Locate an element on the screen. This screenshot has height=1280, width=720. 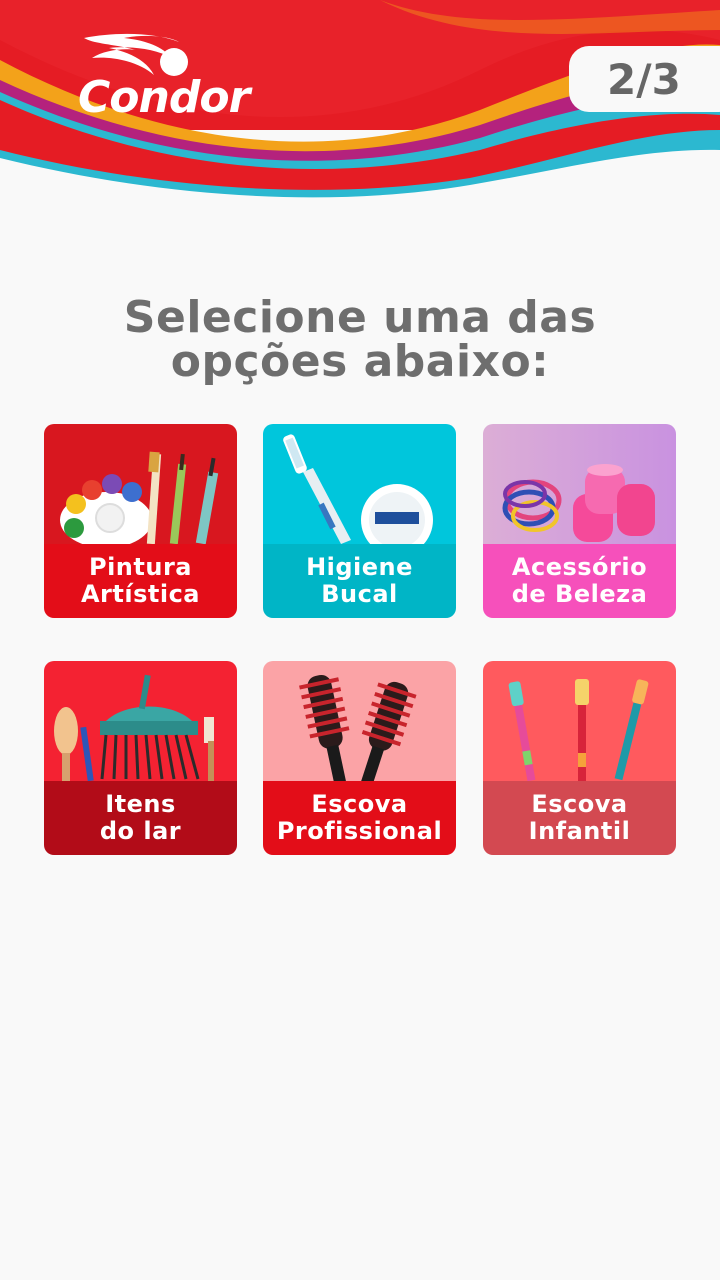
option-itens-do-lar: Itens do lar is located at coordinates (140, 758).